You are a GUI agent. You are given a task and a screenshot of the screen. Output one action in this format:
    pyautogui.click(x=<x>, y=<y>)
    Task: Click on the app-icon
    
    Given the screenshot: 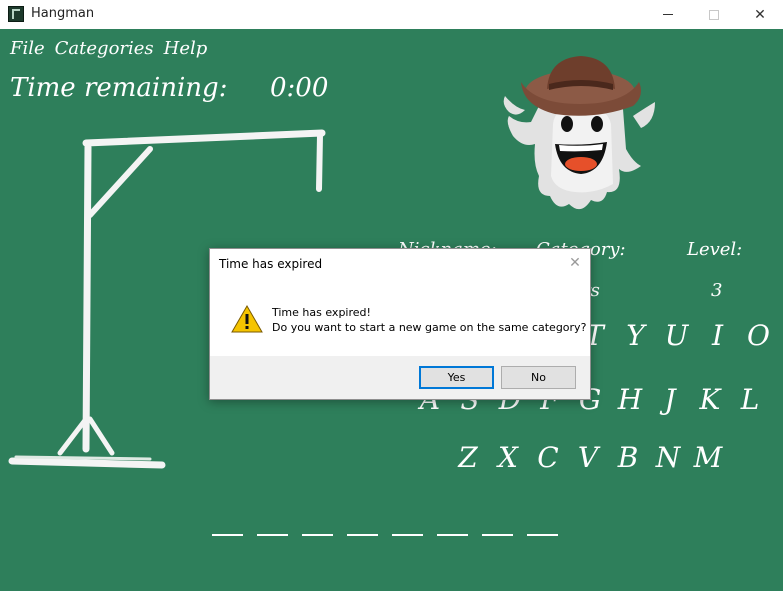 What is the action you would take?
    pyautogui.click(x=16, y=14)
    